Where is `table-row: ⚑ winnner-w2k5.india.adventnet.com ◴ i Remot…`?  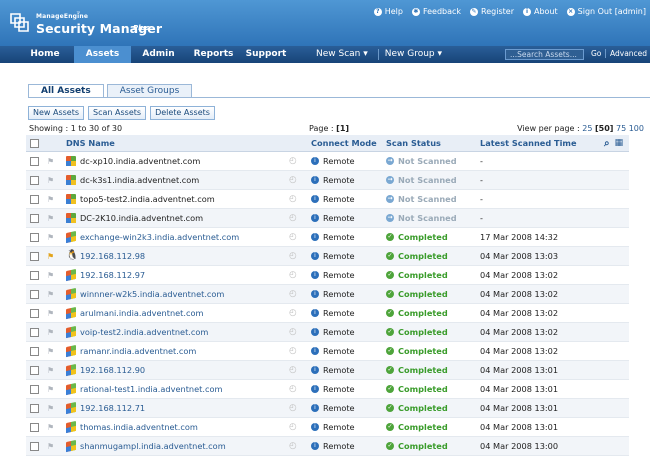
table-row: ⚑ winnner-w2k5.india.adventnet.com ◴ i Remot… is located at coordinates (327, 294).